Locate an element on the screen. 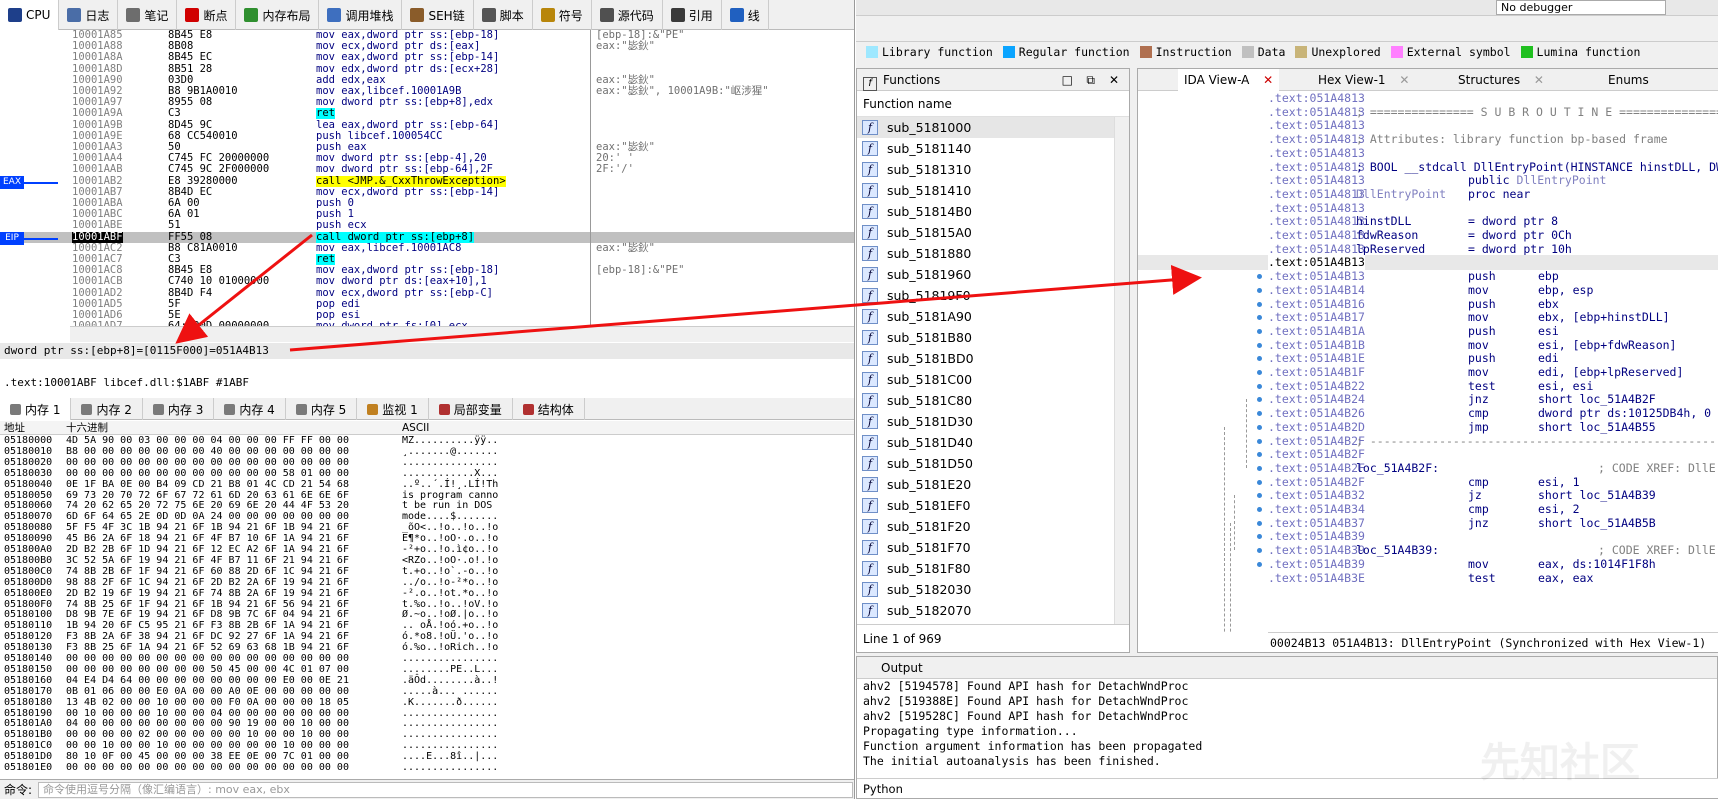  tab-9: 源代码 is located at coordinates (627, 15).